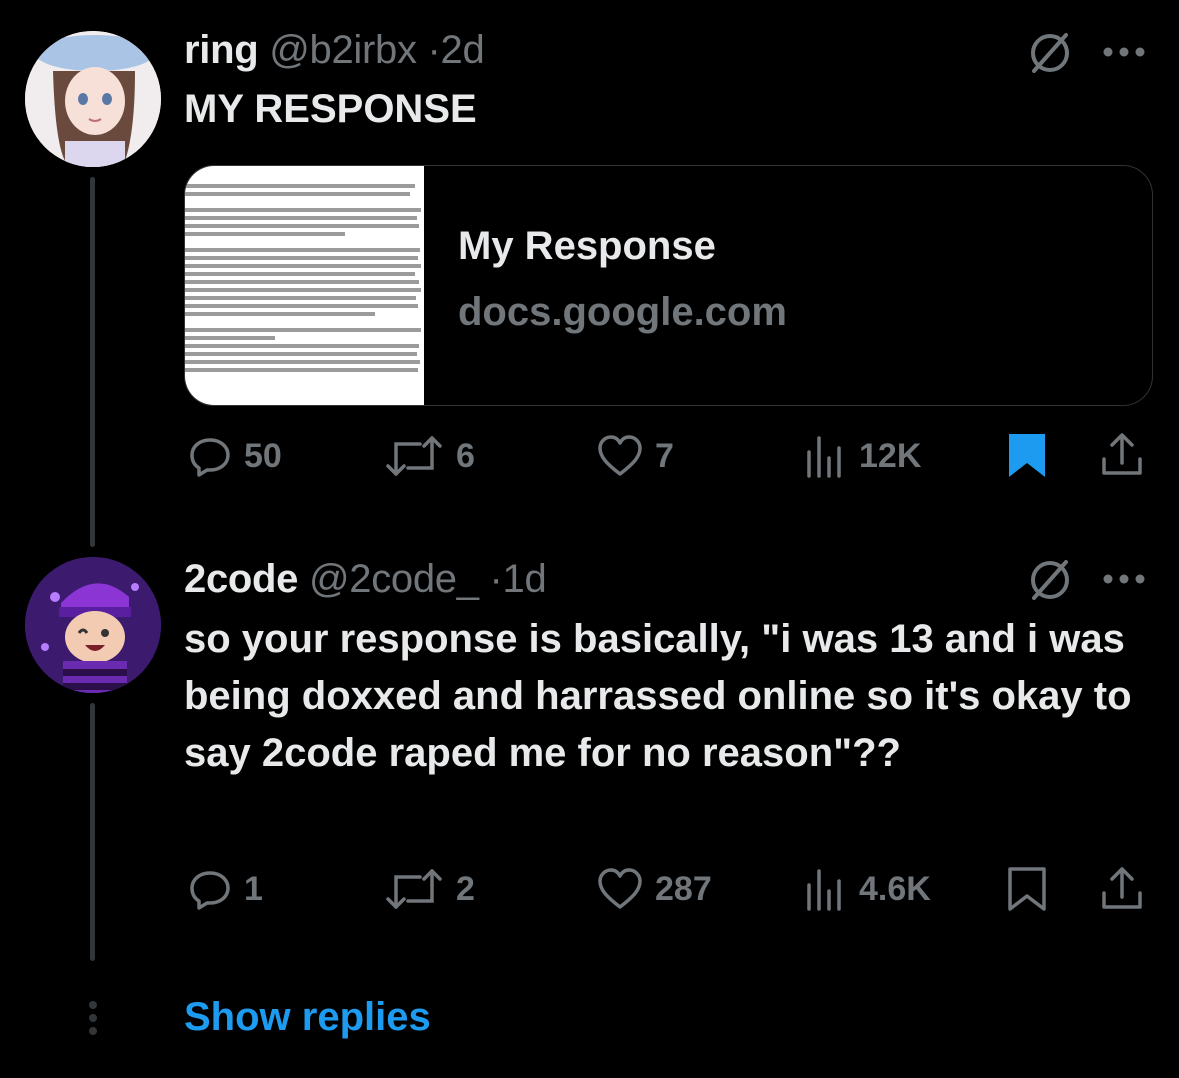 This screenshot has height=1078, width=1179. I want to click on post1-more-icon, so click(1124, 52).